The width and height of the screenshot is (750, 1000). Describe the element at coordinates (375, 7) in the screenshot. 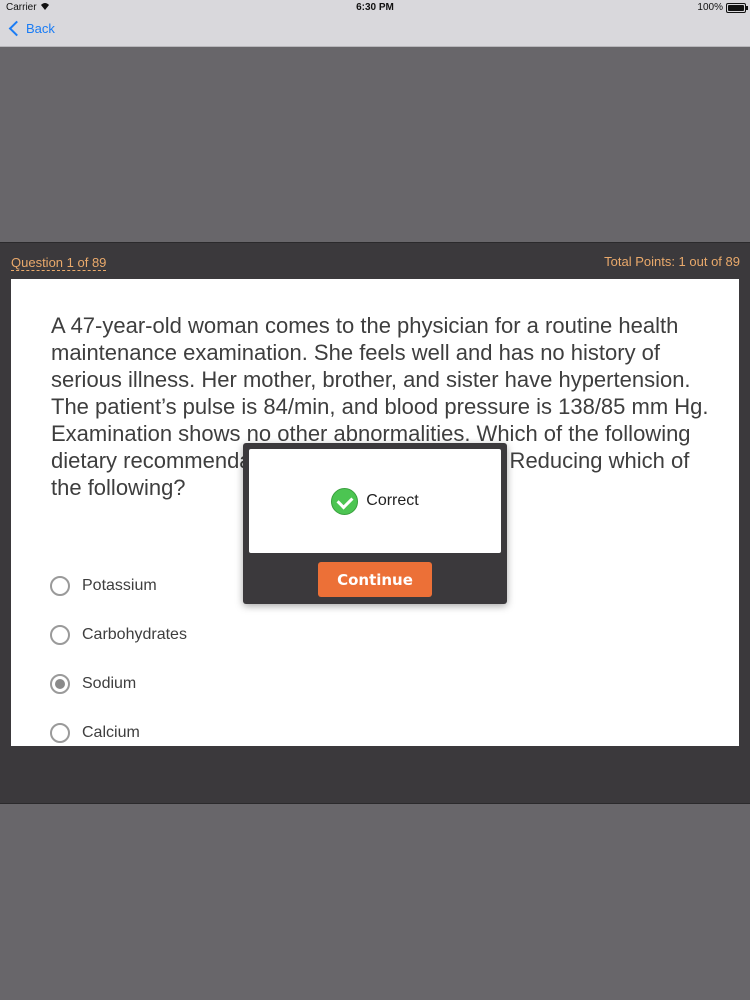

I see `status-time: 6:30 PM` at that location.